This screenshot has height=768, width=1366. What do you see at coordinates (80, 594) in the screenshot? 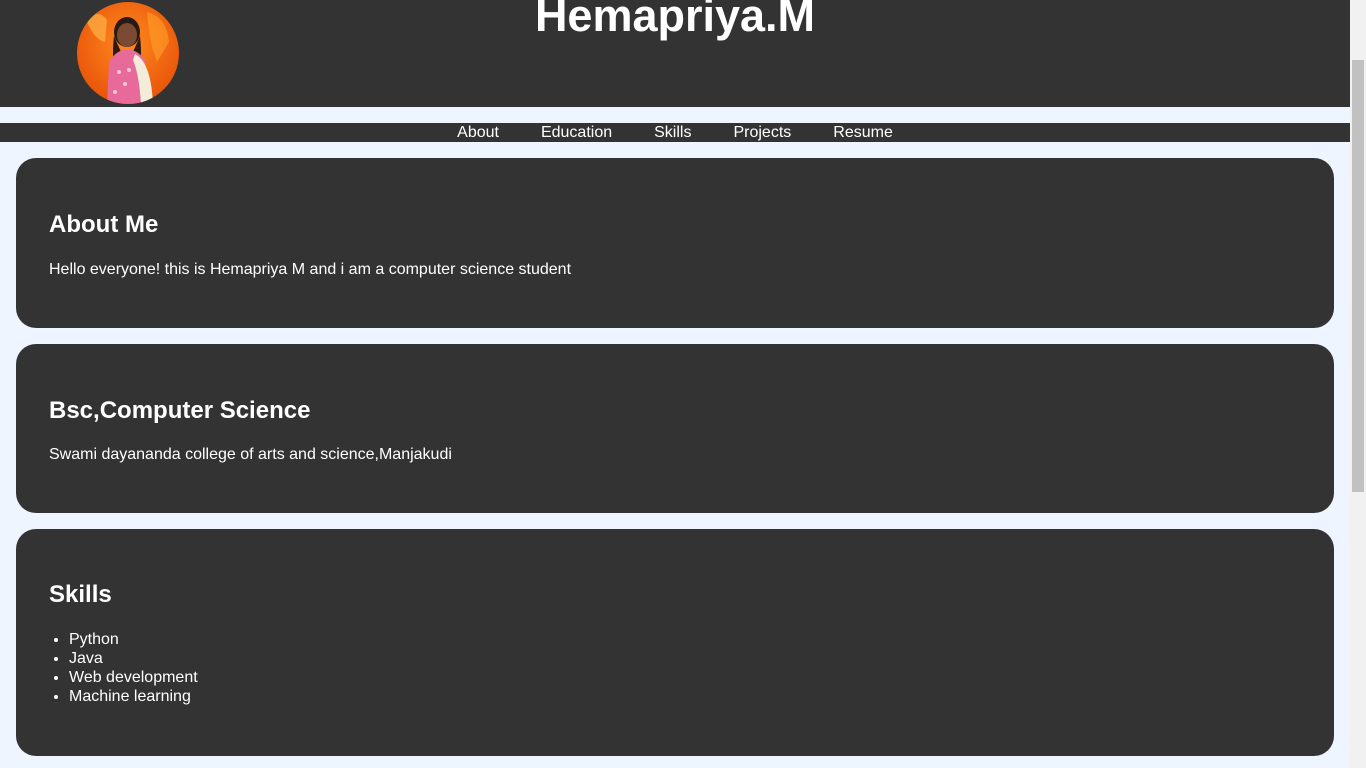
I see `skills-heading: Skills` at bounding box center [80, 594].